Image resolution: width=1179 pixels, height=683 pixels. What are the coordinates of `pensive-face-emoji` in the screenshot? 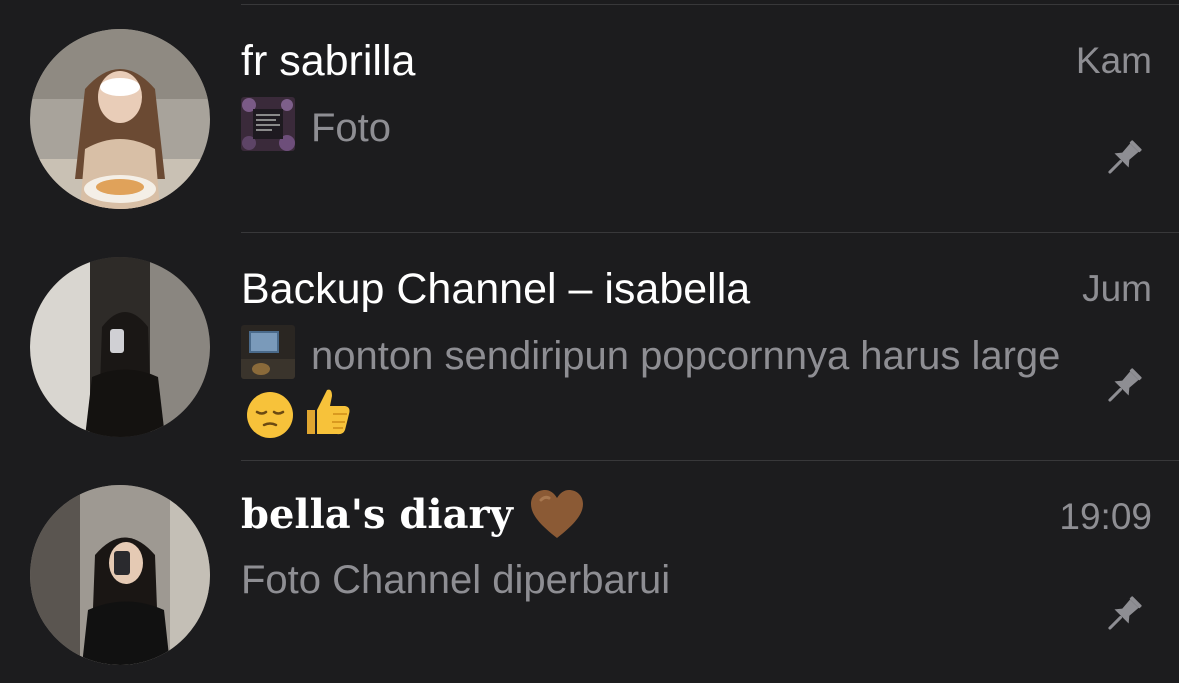 It's located at (270, 415).